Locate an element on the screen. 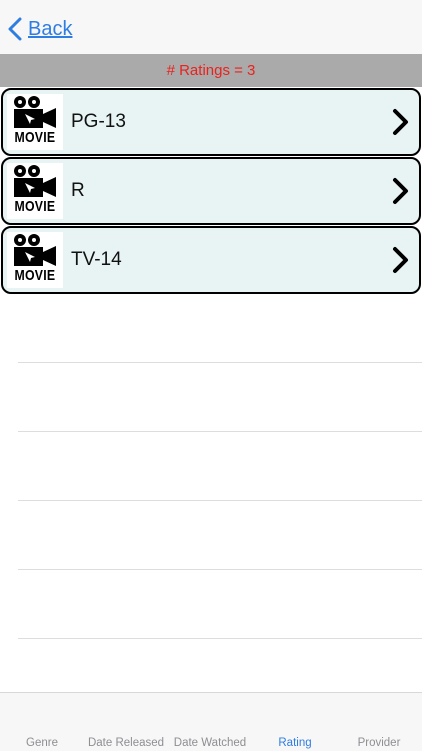  rating-row-r: MOVIE R is located at coordinates (211, 191).